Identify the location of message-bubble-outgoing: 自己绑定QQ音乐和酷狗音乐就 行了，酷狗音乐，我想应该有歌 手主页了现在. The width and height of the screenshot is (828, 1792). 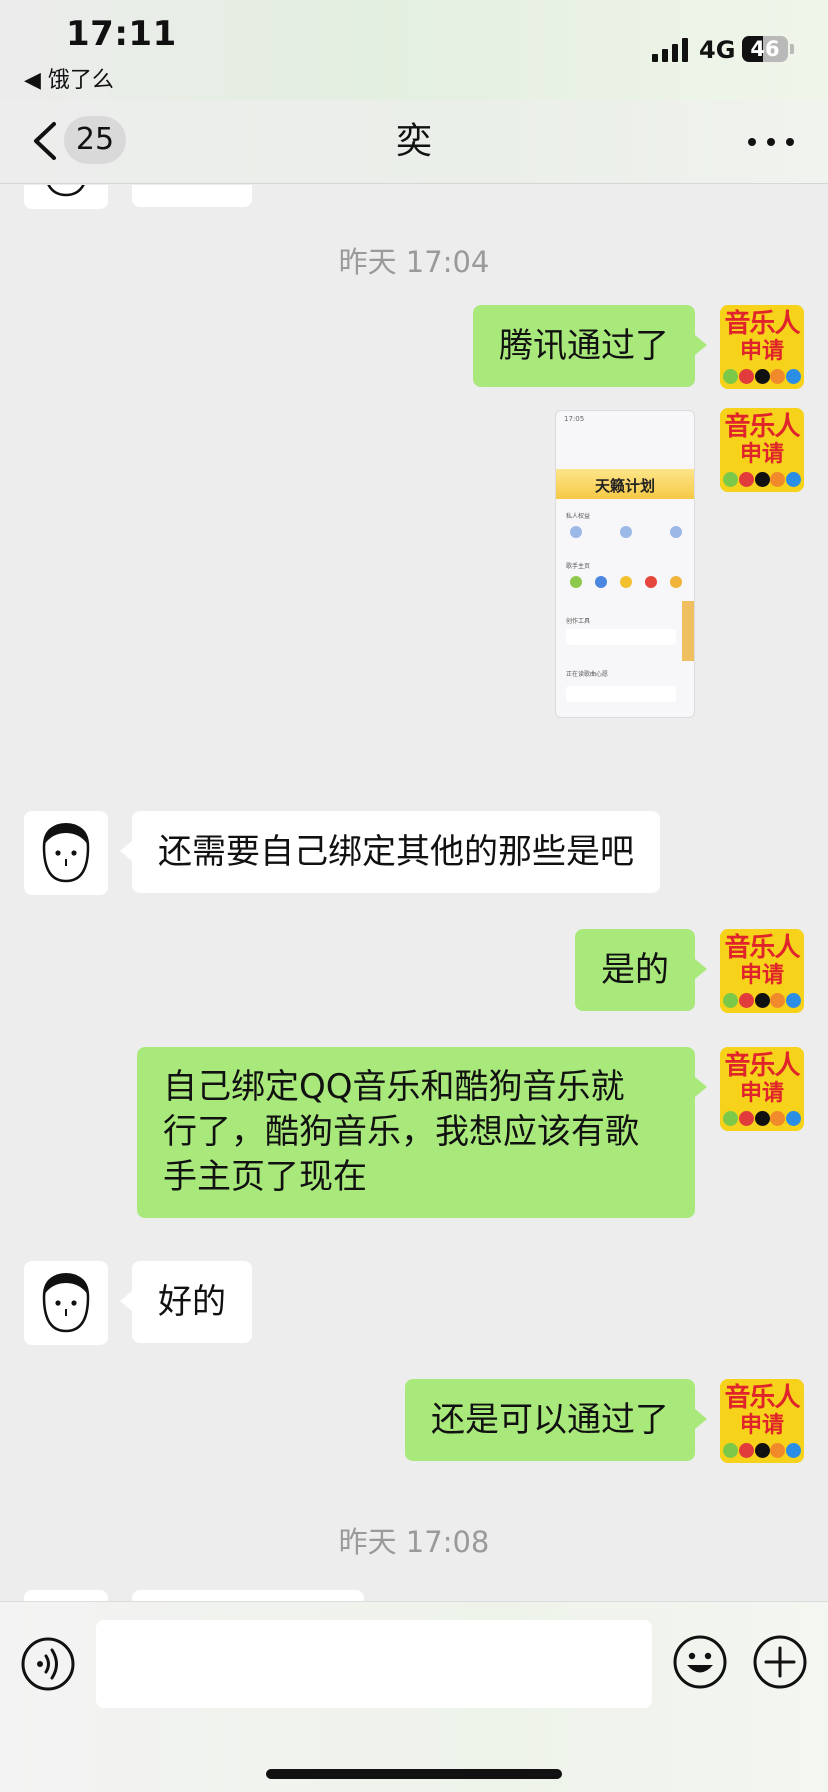
(422, 1132).